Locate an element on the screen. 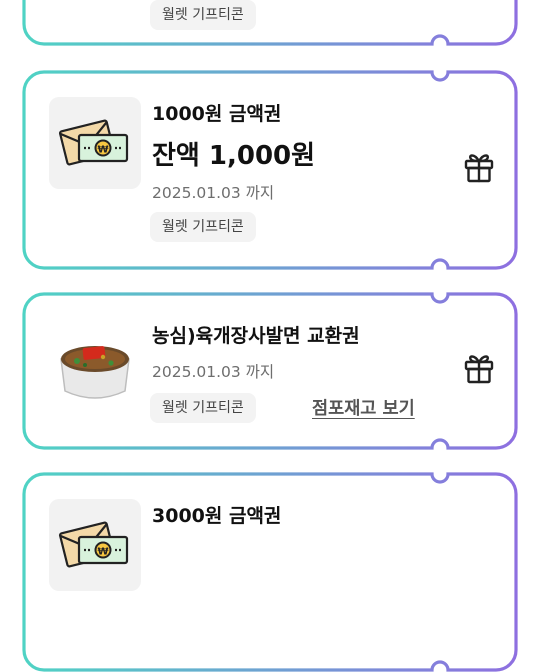  gift-card-1: 월렛 기프티콘 is located at coordinates (270, 23).